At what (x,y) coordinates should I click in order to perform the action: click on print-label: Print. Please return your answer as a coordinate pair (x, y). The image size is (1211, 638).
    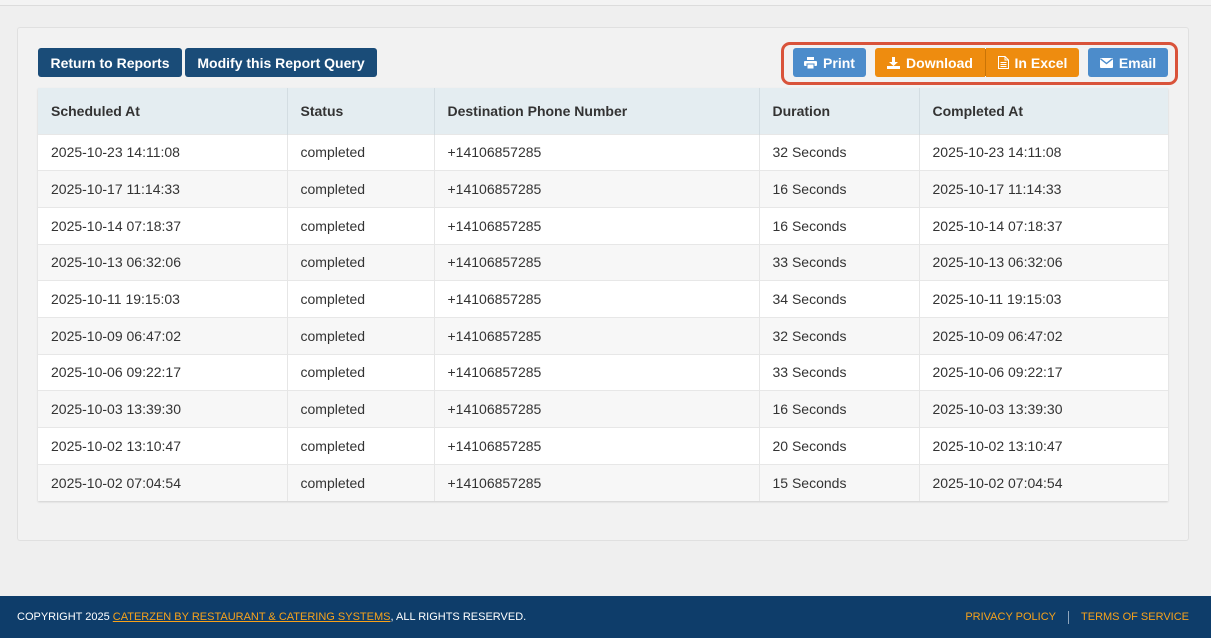
    Looking at the image, I should click on (839, 62).